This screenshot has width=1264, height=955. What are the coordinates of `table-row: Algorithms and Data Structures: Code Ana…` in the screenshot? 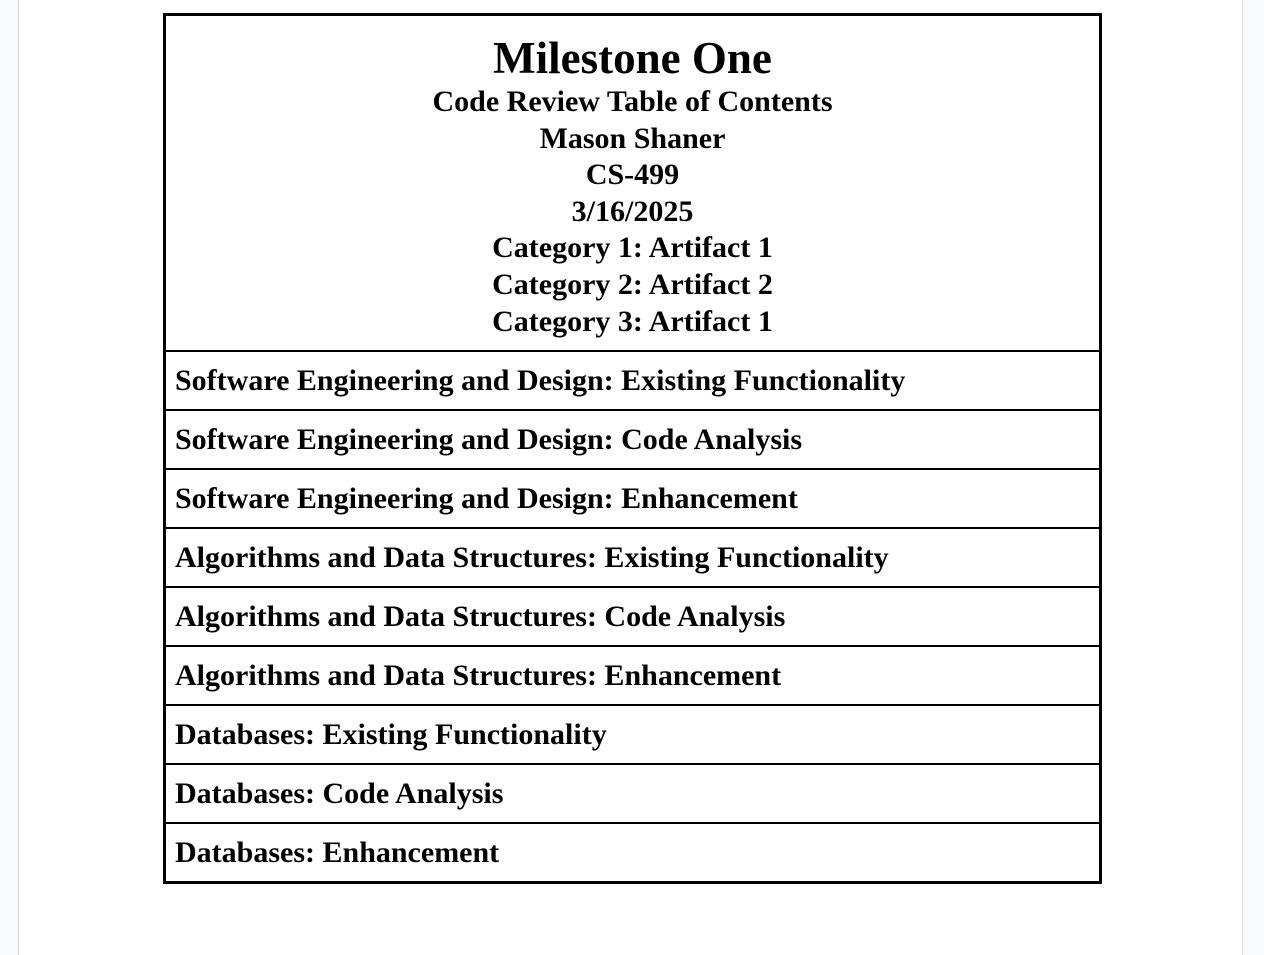 It's located at (632, 617).